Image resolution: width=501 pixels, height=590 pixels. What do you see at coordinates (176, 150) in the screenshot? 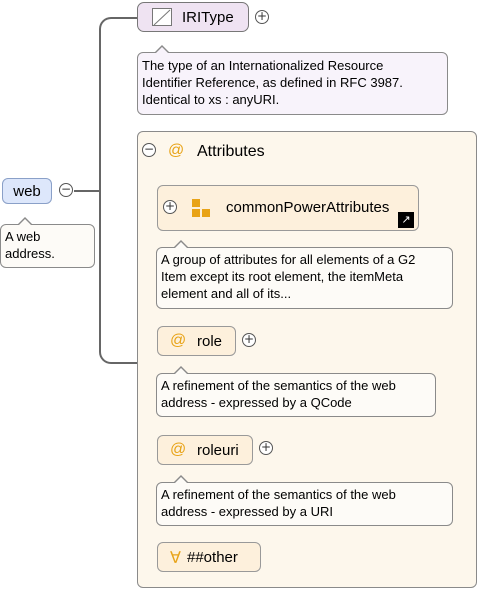
I see `attributes-at-icon: @` at bounding box center [176, 150].